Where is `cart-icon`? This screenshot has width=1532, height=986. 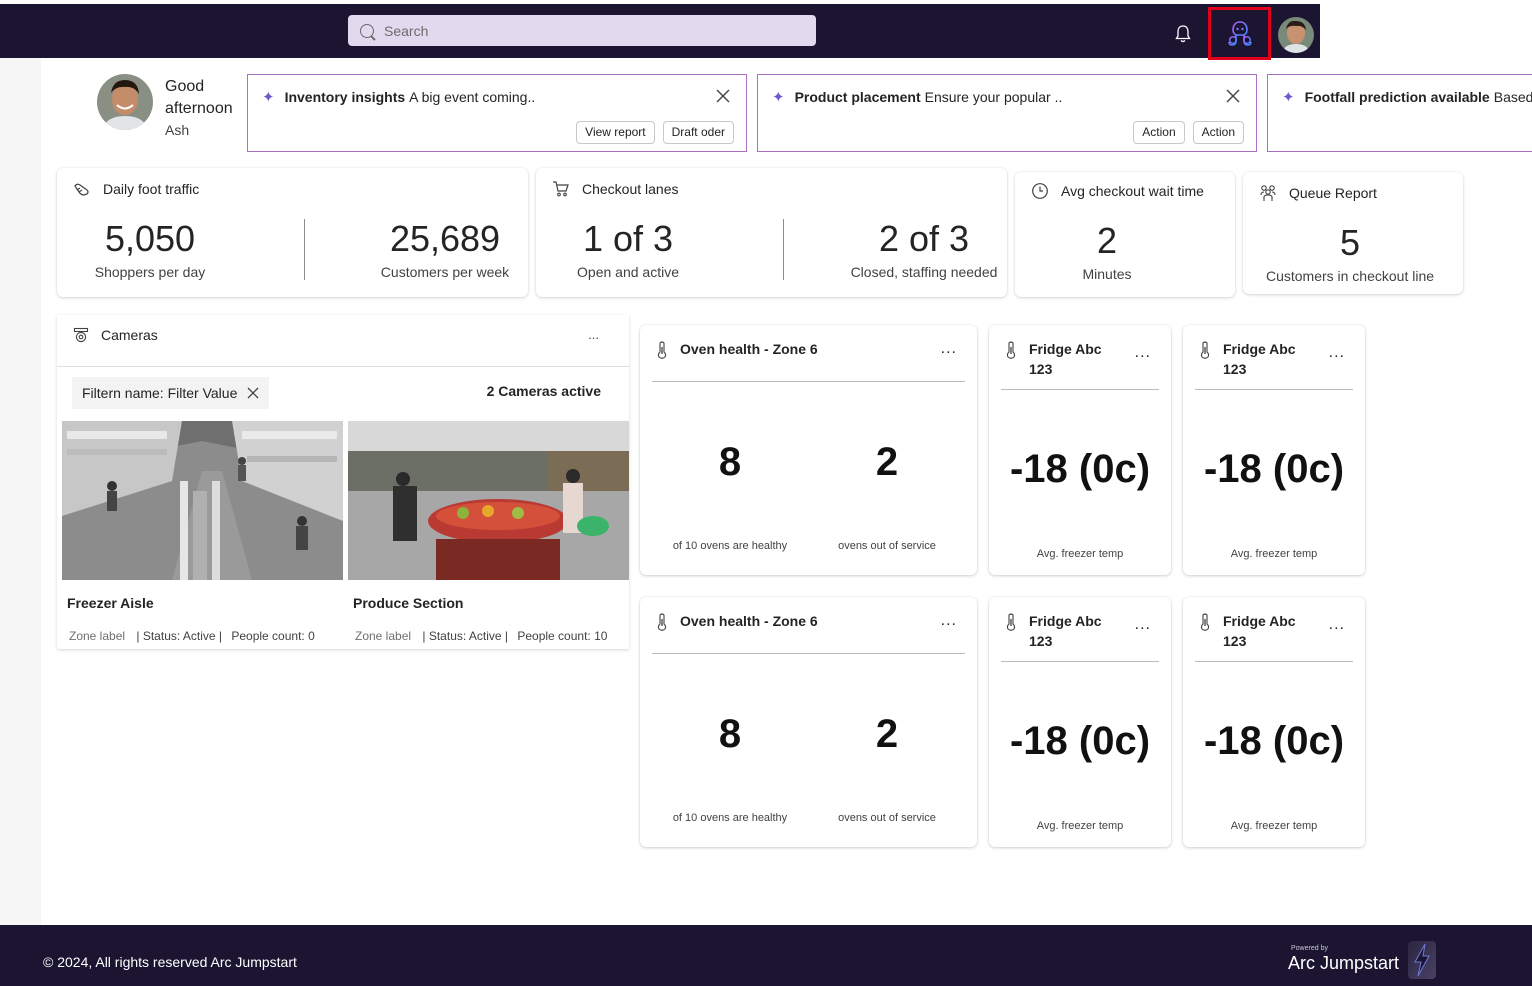
cart-icon is located at coordinates (561, 189).